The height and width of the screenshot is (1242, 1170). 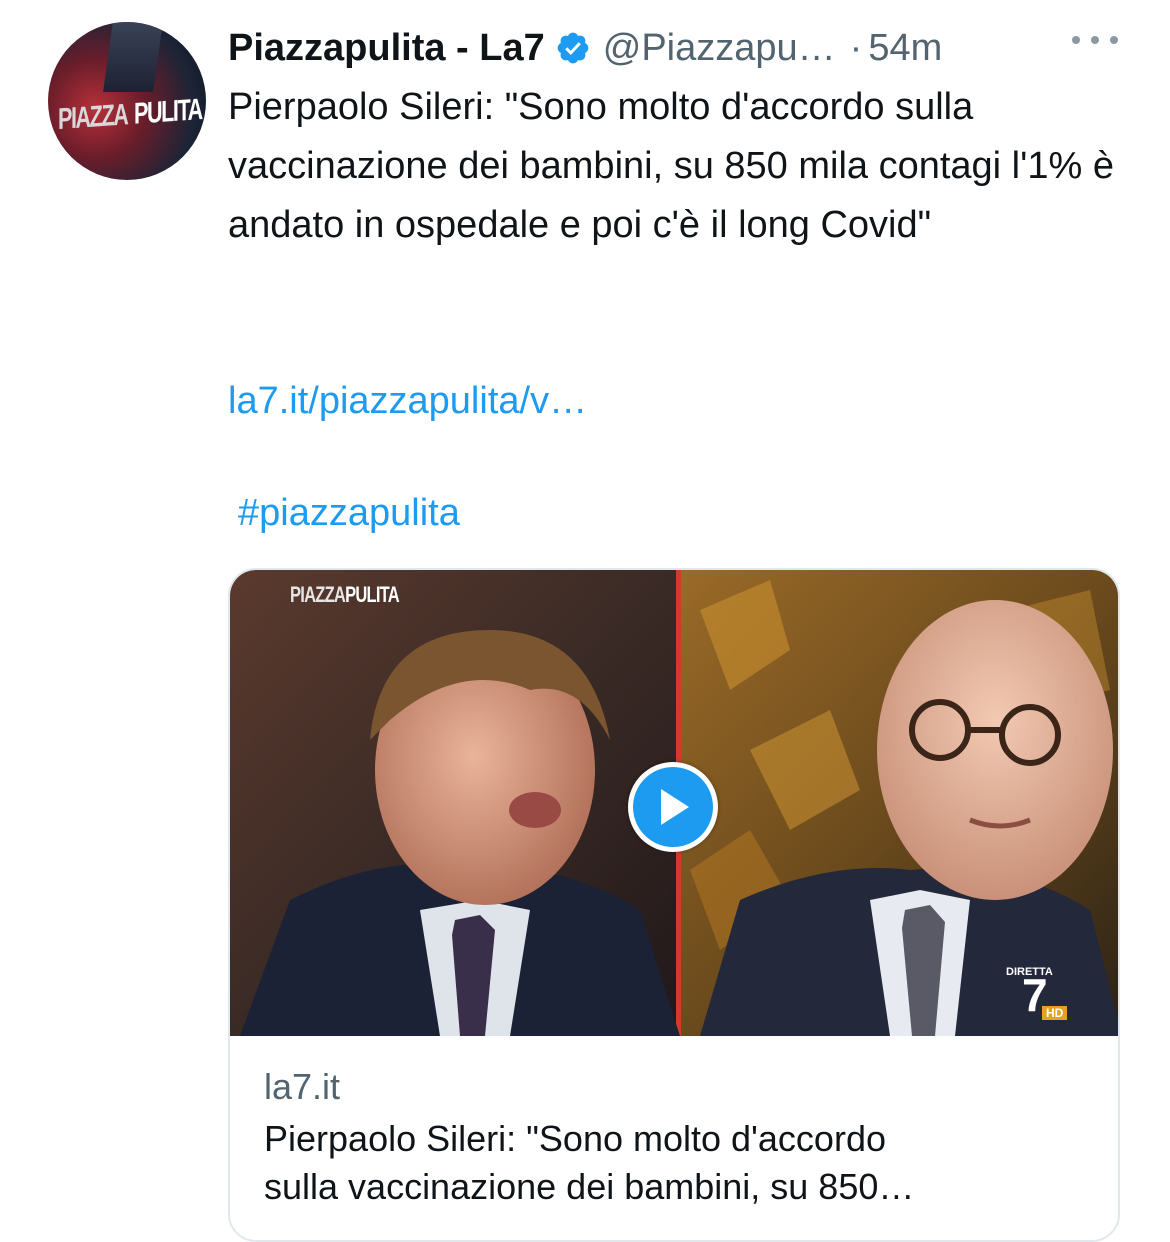 I want to click on channel-logo: DIRETTA 7 HD, so click(x=1037, y=994).